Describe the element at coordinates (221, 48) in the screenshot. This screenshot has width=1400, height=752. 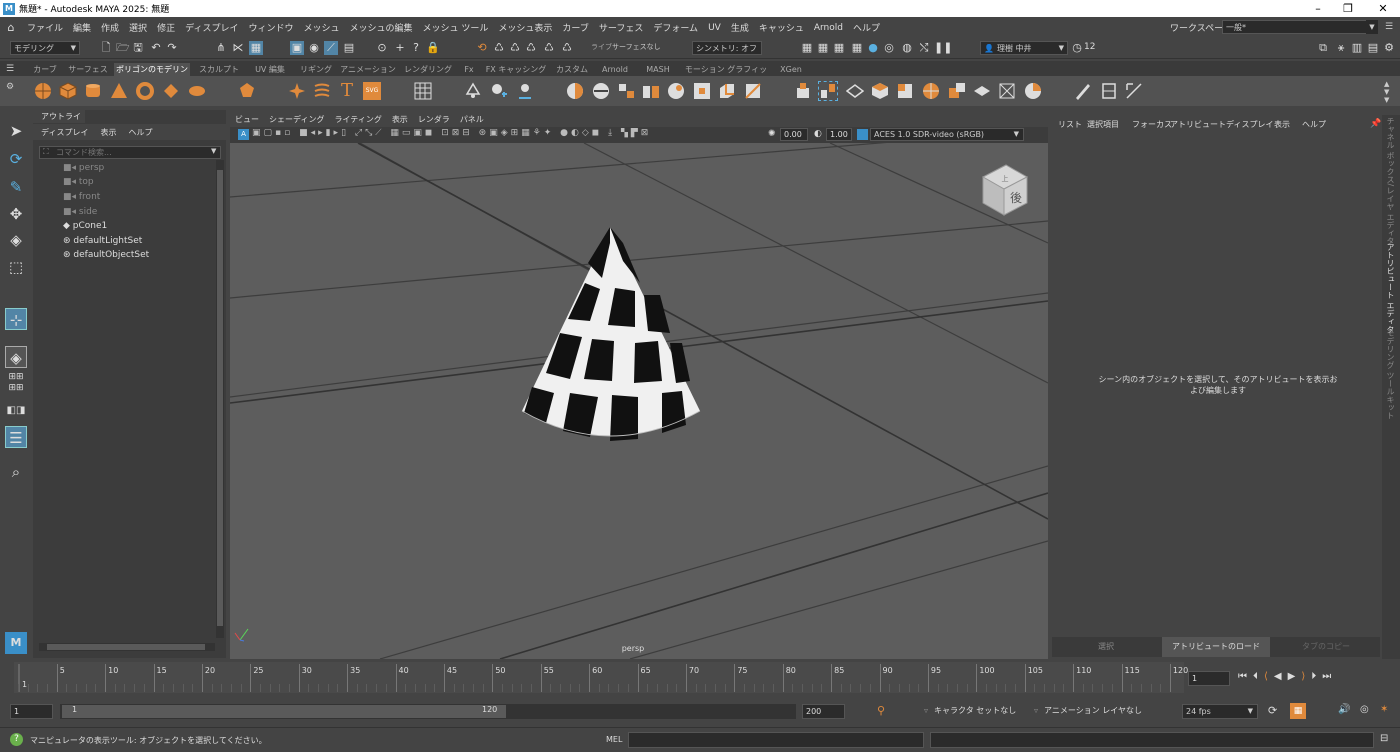
I see `select-hierarchy-icon: ⋔` at that location.